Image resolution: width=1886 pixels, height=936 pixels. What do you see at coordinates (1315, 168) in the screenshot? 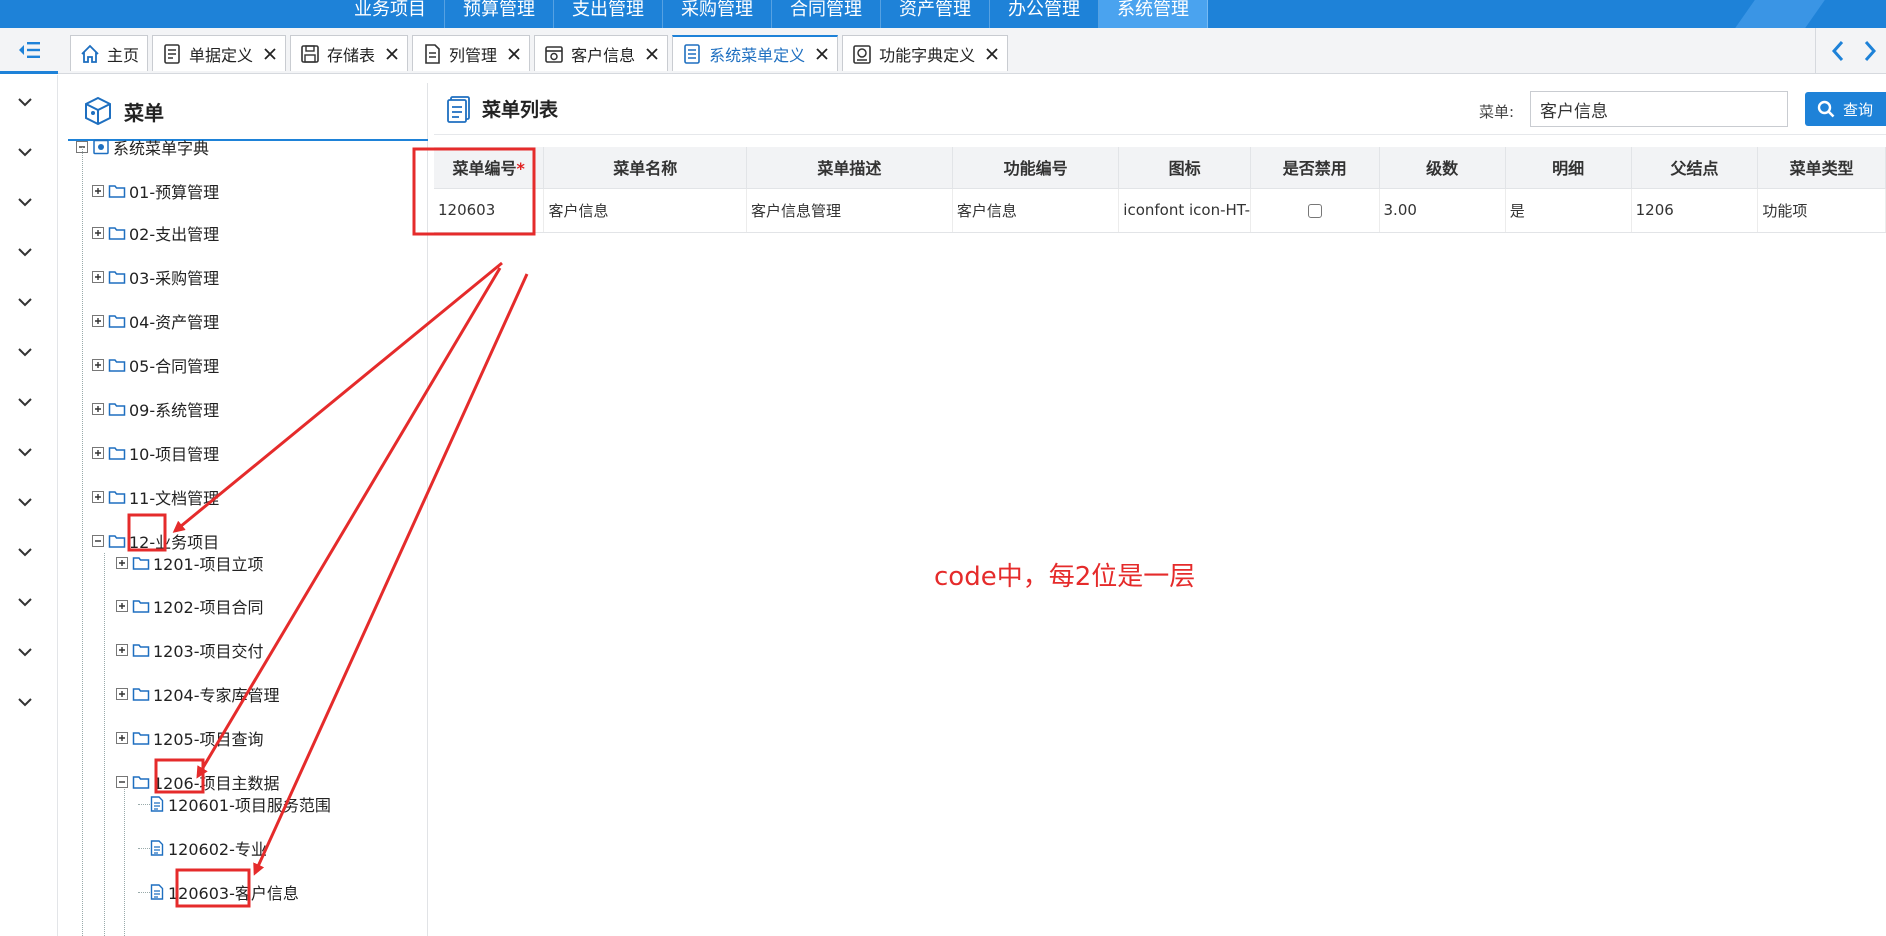
I see `column-header-disabled: 是否禁用` at bounding box center [1315, 168].